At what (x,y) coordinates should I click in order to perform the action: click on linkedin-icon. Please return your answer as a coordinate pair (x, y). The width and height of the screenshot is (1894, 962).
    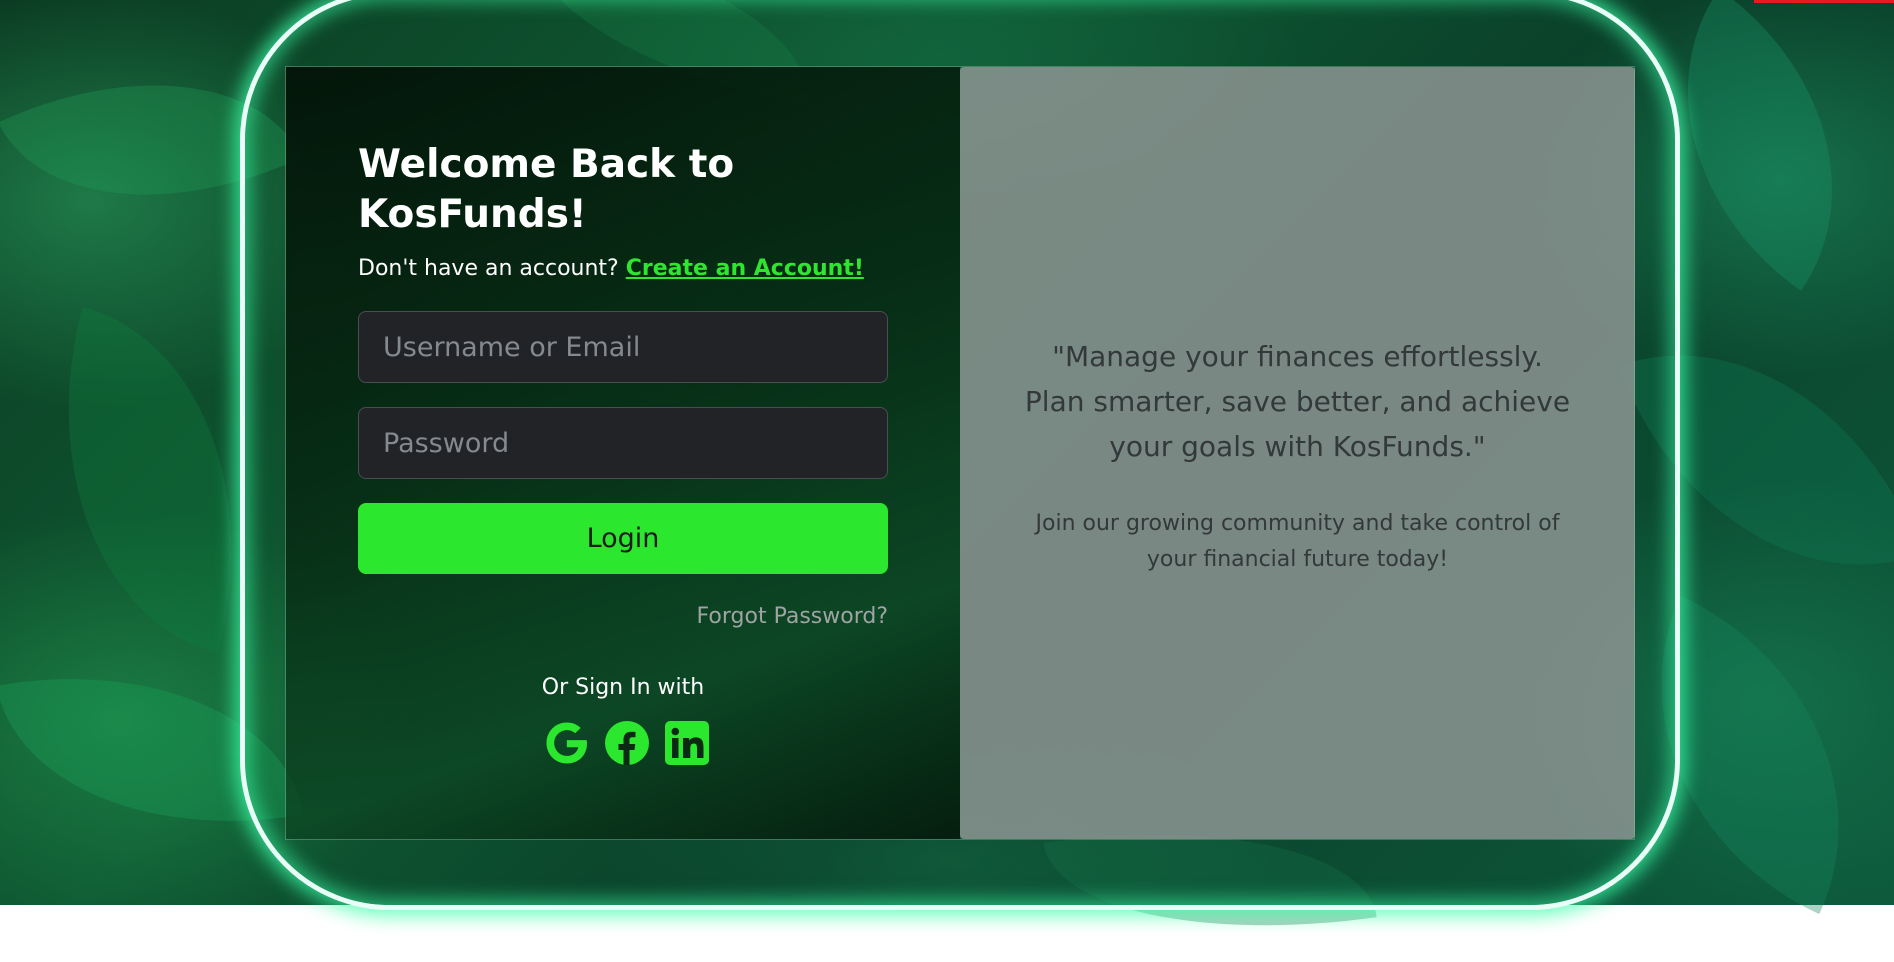
    Looking at the image, I should click on (687, 743).